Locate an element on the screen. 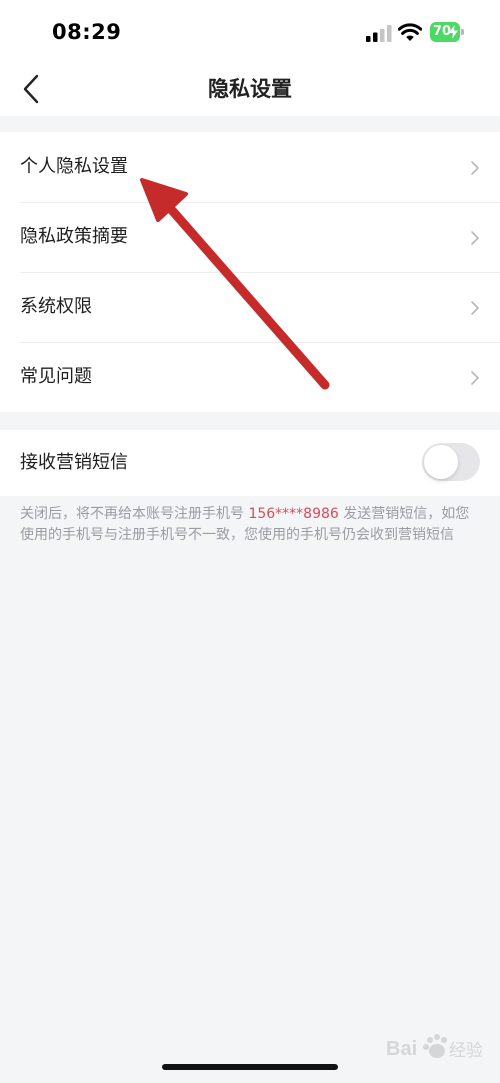 This screenshot has height=1083, width=500. page-title: 隐私设置 is located at coordinates (250, 89).